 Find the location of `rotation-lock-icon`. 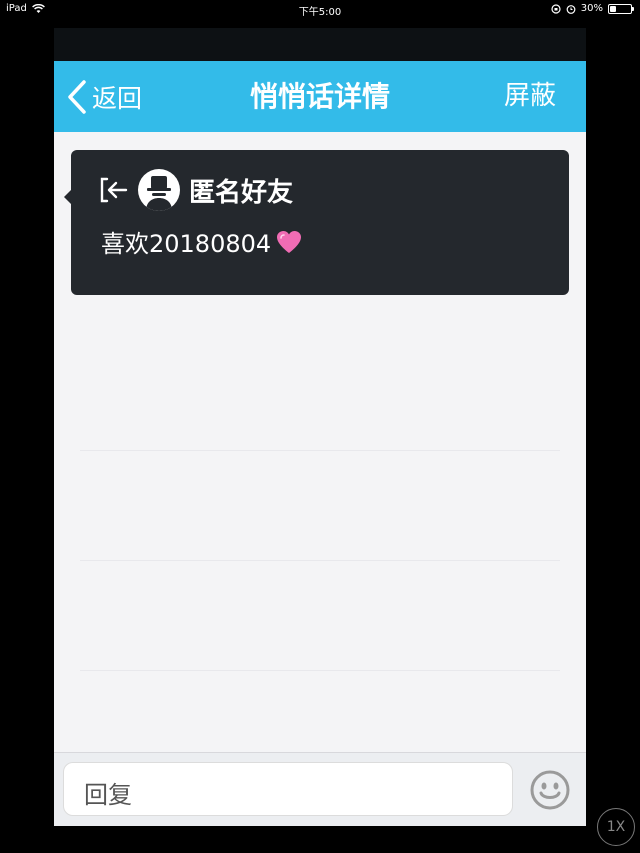

rotation-lock-icon is located at coordinates (556, 8).